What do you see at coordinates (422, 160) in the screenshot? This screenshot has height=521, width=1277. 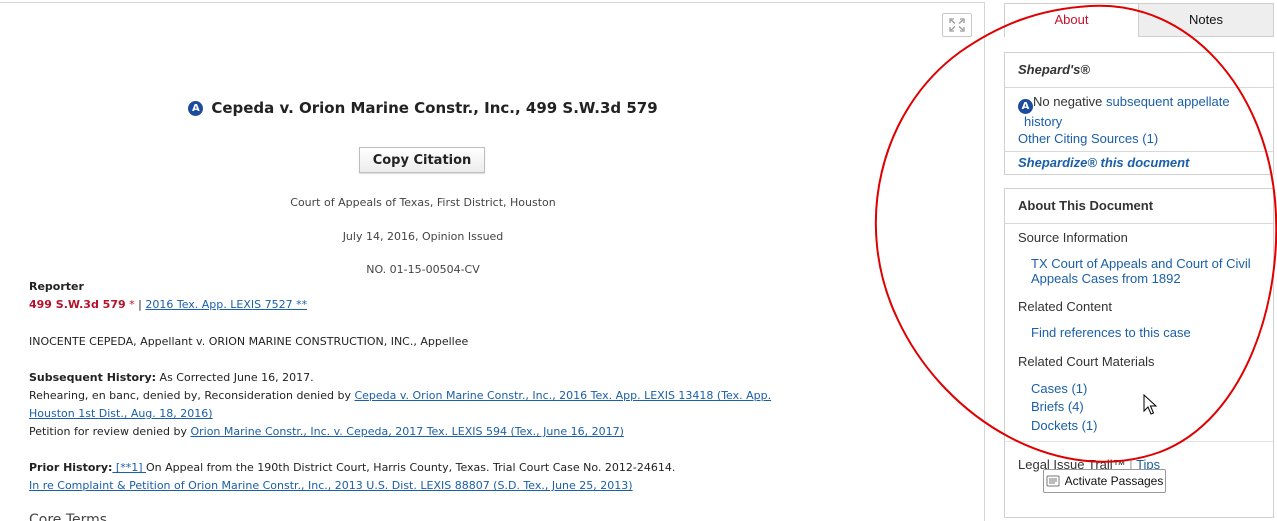 I see `copy-citation-button: Copy Citation` at bounding box center [422, 160].